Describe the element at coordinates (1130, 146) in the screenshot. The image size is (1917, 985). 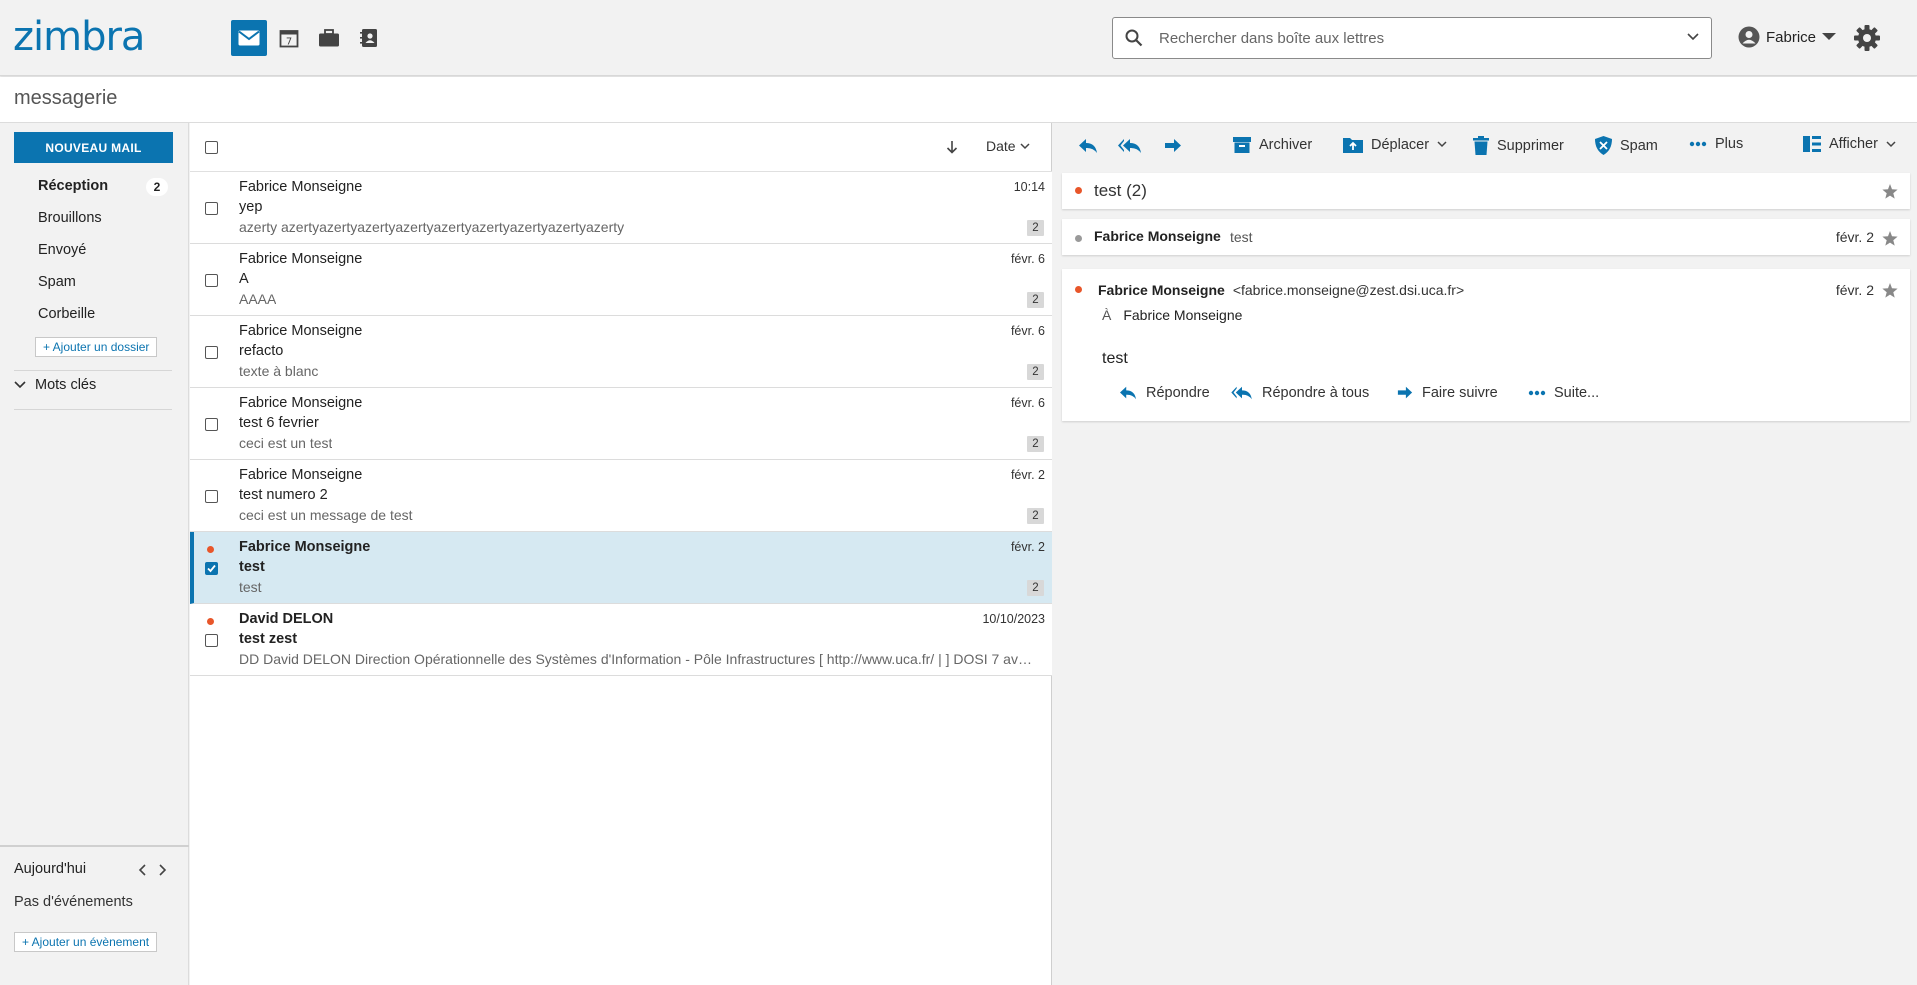
I see `reply-all-icon` at that location.